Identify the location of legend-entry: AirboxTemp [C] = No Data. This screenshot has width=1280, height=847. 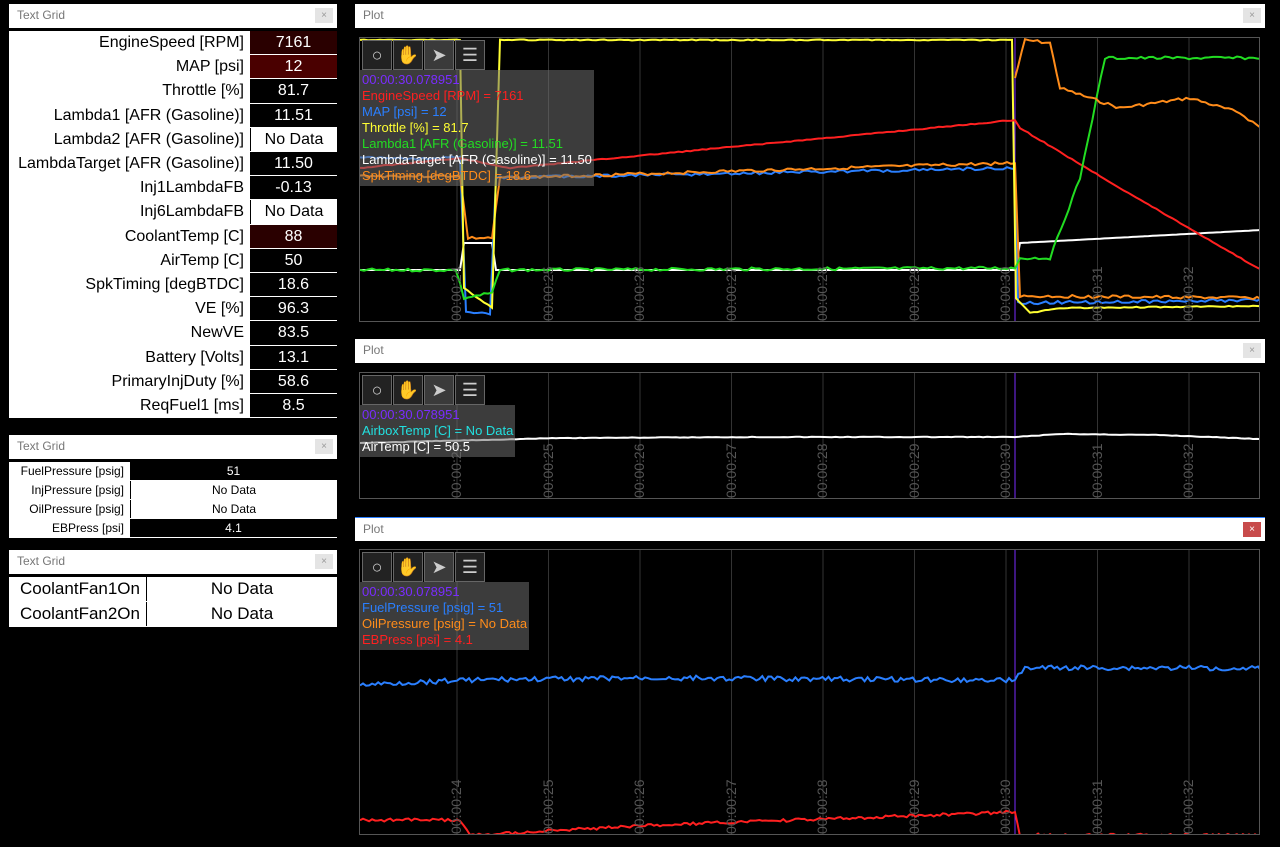
(438, 430).